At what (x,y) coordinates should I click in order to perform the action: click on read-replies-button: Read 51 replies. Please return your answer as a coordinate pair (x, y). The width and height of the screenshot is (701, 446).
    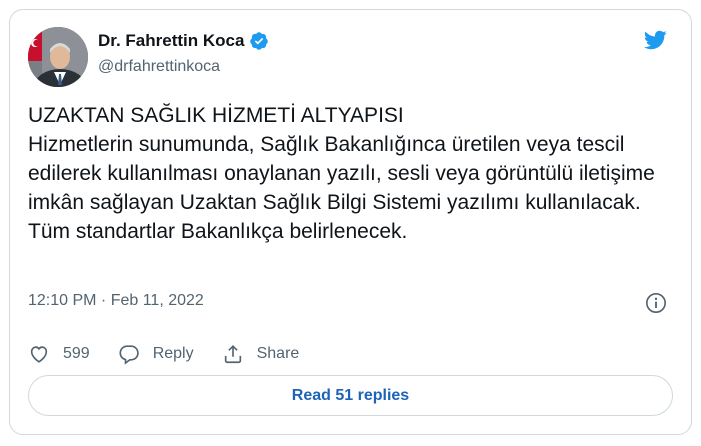
    Looking at the image, I should click on (350, 395).